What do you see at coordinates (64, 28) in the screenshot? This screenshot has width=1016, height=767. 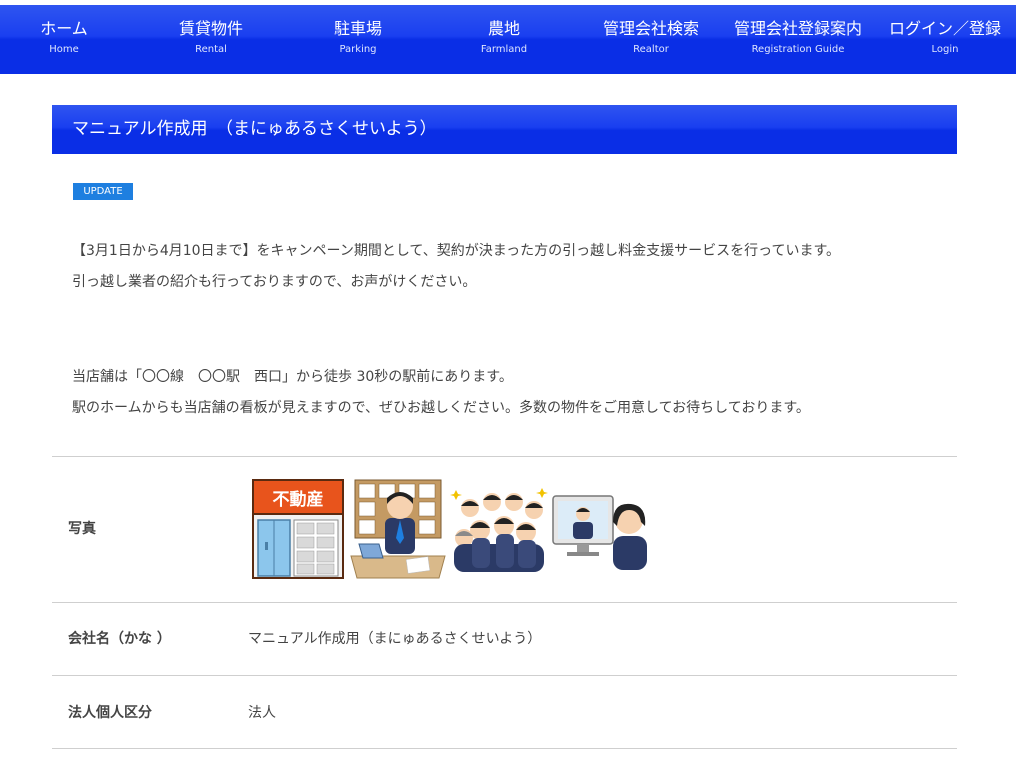 I see `nav-item-label: ホーム` at bounding box center [64, 28].